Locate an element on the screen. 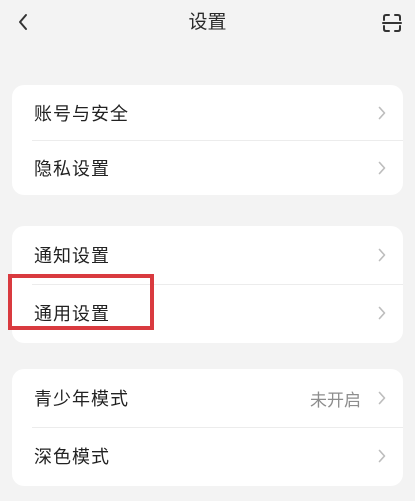 Image resolution: width=415 pixels, height=501 pixels. top-bar: 设置 is located at coordinates (207, 23).